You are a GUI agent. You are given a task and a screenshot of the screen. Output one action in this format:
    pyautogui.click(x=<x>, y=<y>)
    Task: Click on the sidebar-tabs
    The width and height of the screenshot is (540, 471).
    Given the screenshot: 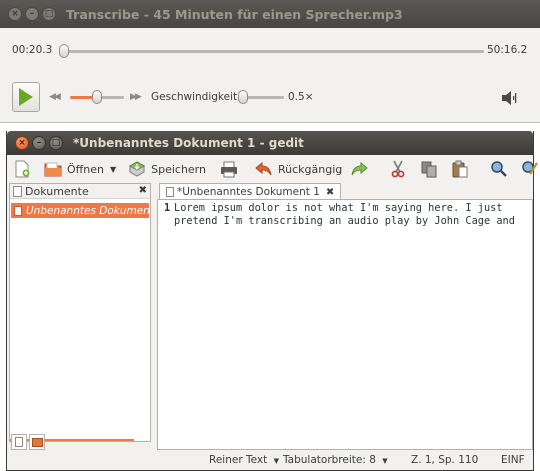 What is the action you would take?
    pyautogui.click(x=28, y=442)
    